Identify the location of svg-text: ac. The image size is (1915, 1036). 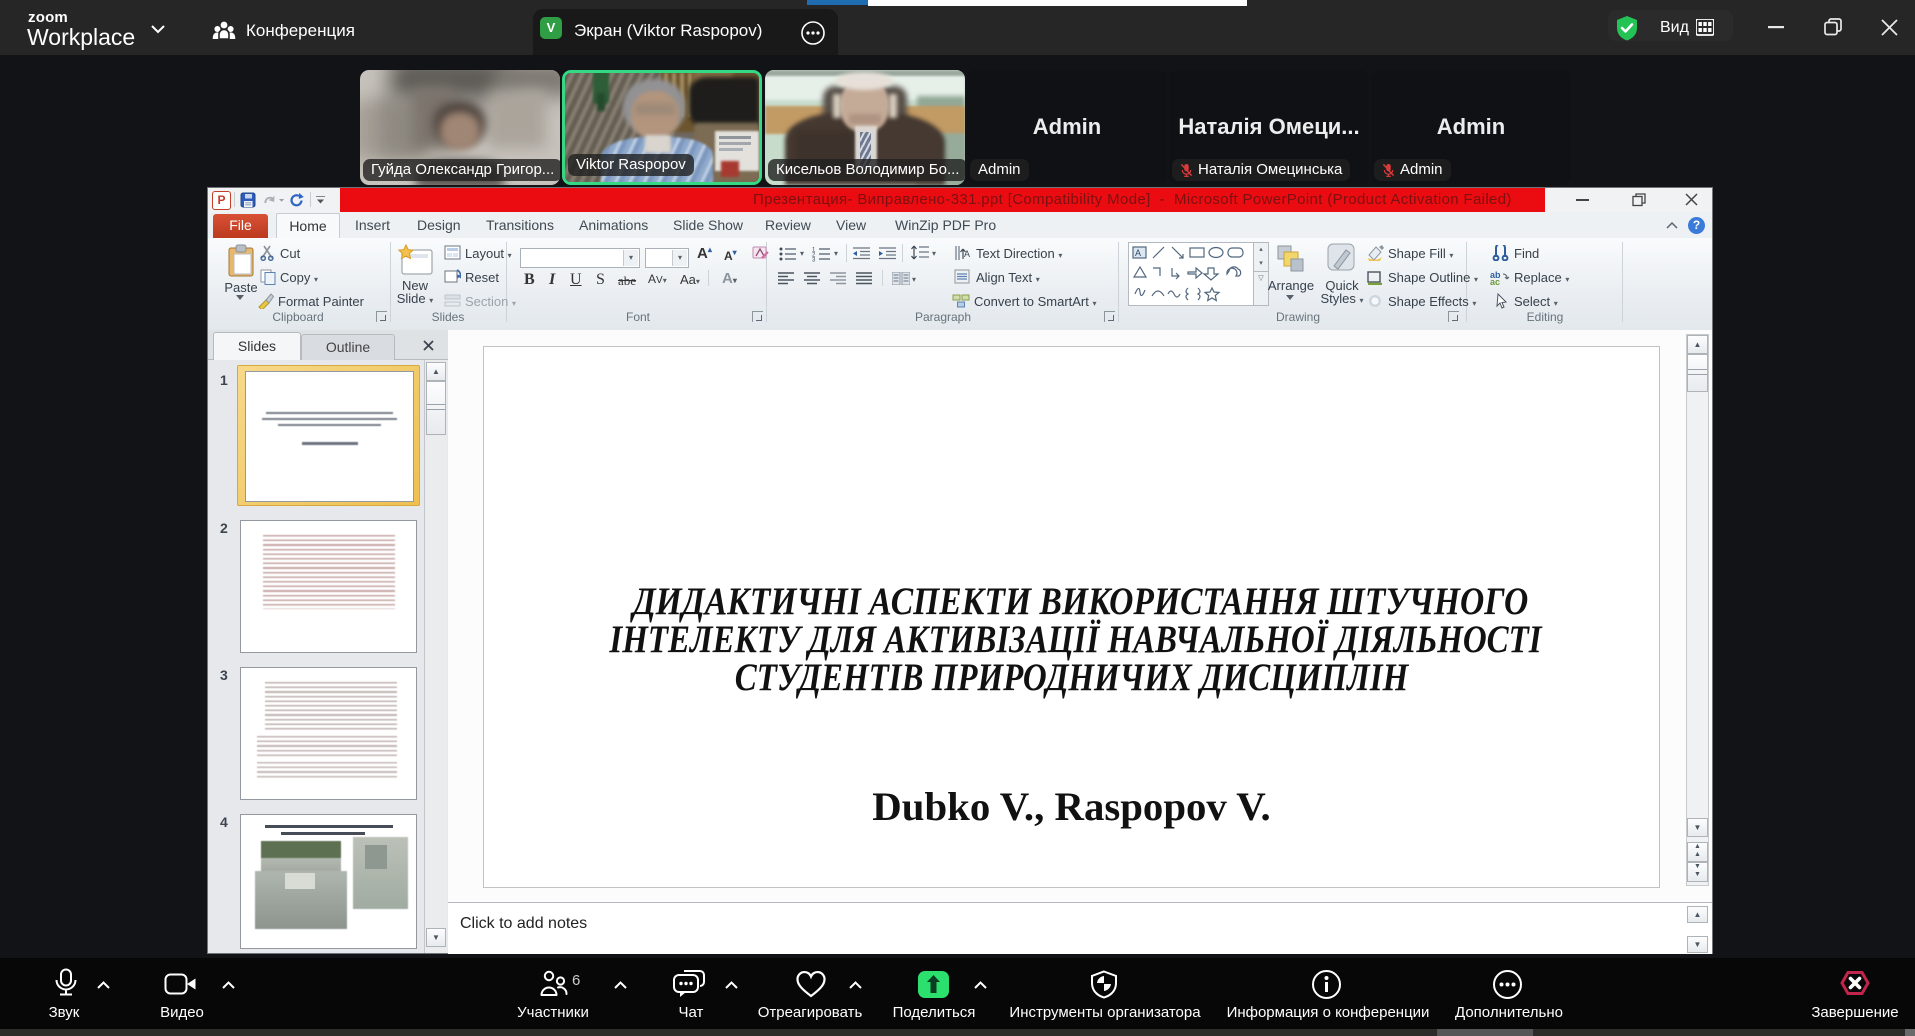
(1495, 281).